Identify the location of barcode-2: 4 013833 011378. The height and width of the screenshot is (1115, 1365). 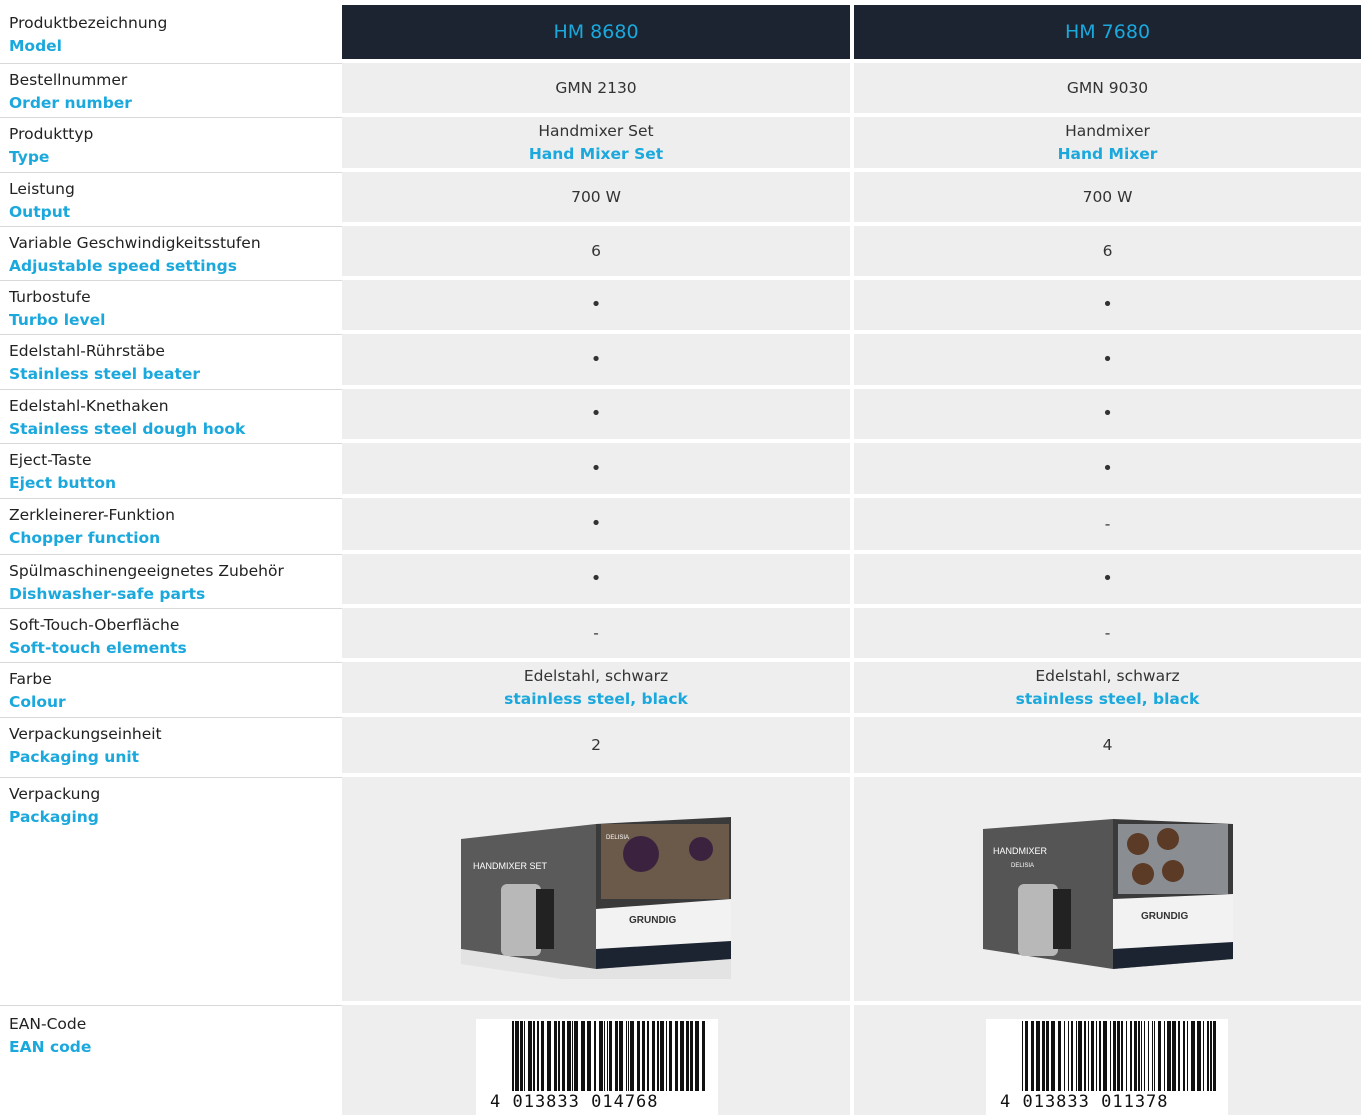
(1107, 1067).